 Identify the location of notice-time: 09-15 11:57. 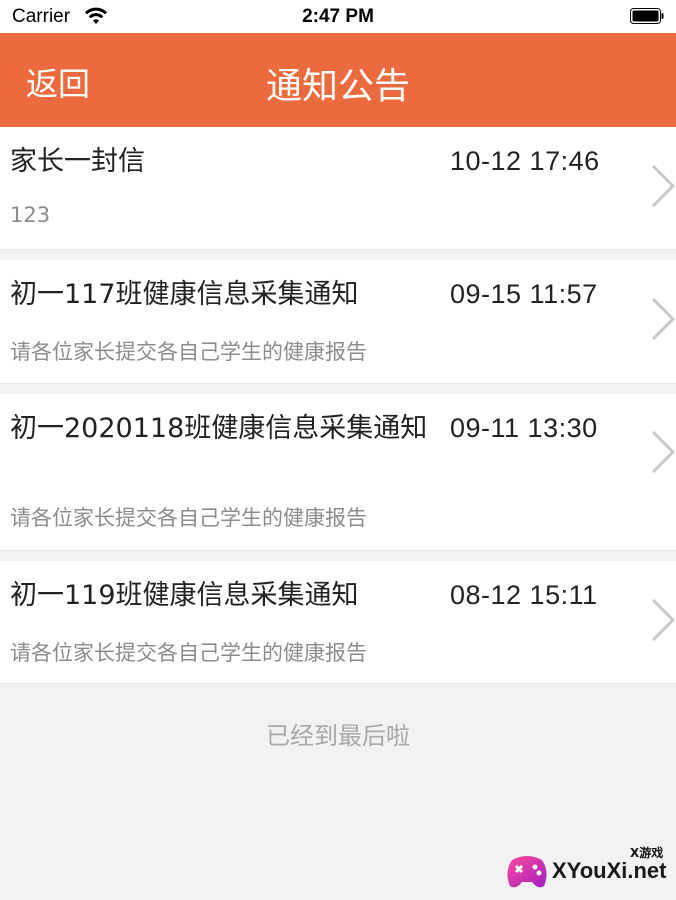
(524, 294).